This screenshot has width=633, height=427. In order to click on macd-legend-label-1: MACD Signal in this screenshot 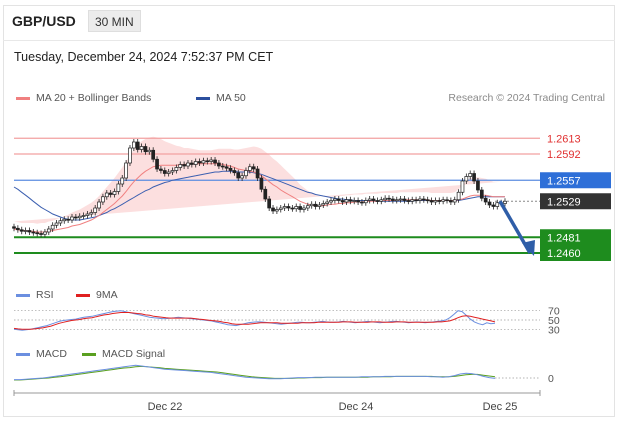, I will do `click(133, 354)`.